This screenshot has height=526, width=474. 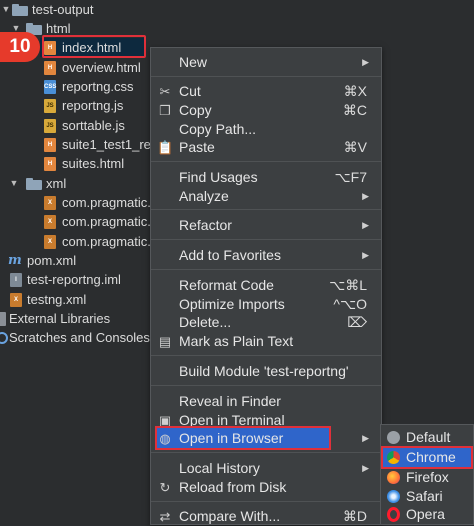 I want to click on menu-shortcut: ⌘V, so click(x=355, y=147).